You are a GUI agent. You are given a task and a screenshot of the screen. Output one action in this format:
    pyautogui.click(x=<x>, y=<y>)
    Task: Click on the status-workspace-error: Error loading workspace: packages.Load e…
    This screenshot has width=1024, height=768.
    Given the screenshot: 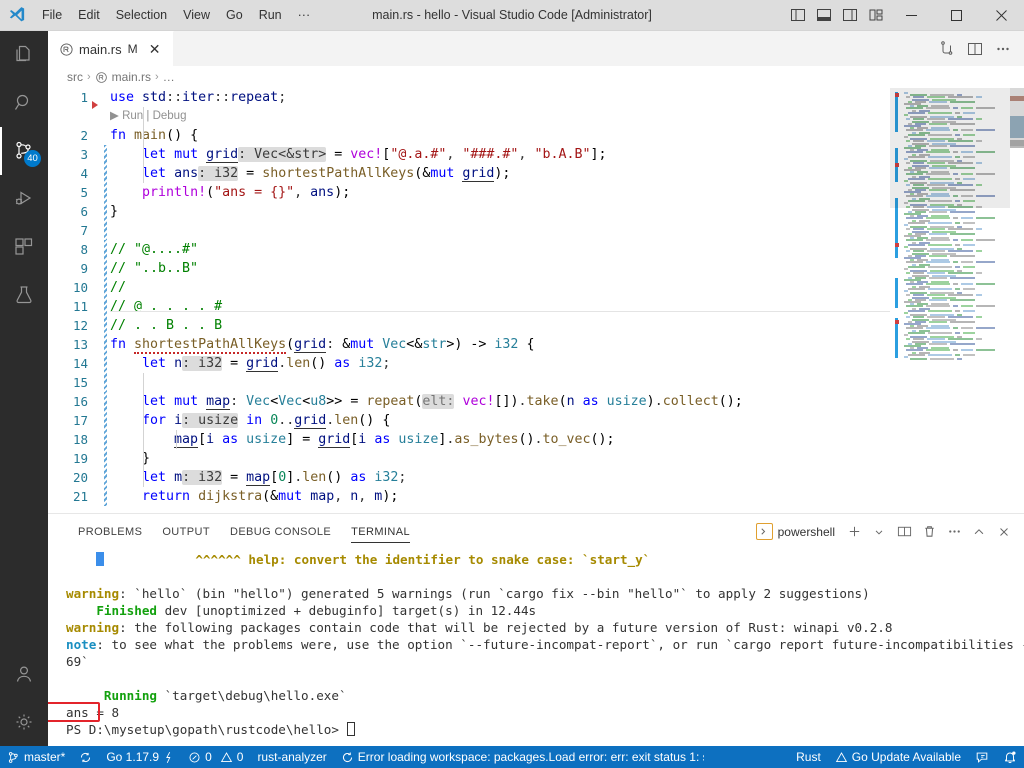 What is the action you would take?
    pyautogui.click(x=519, y=757)
    